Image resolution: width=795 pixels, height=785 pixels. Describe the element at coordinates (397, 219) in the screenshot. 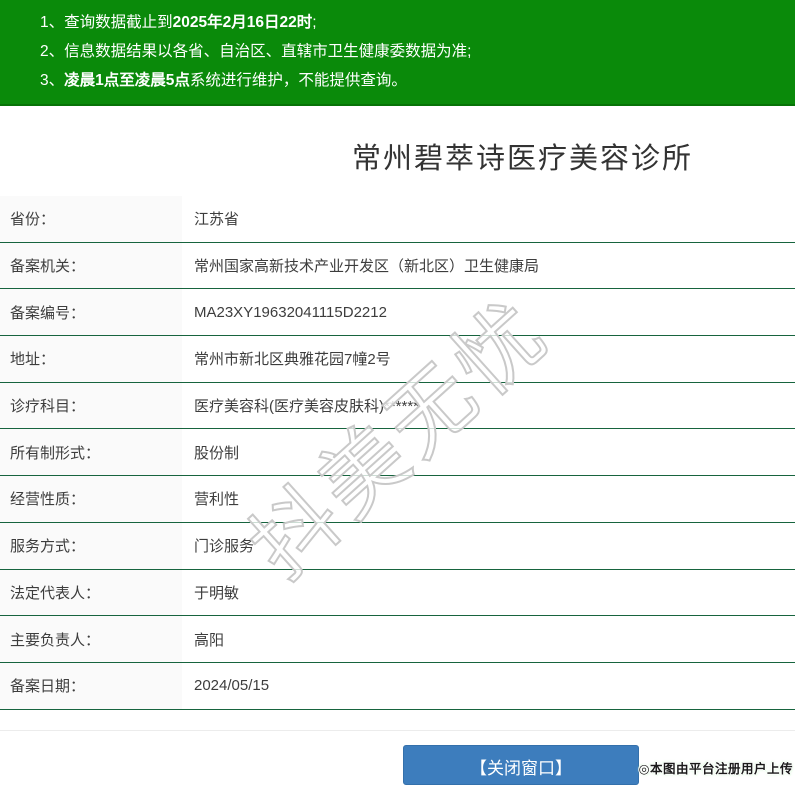

I see `table-row: 省份： 江苏省` at that location.